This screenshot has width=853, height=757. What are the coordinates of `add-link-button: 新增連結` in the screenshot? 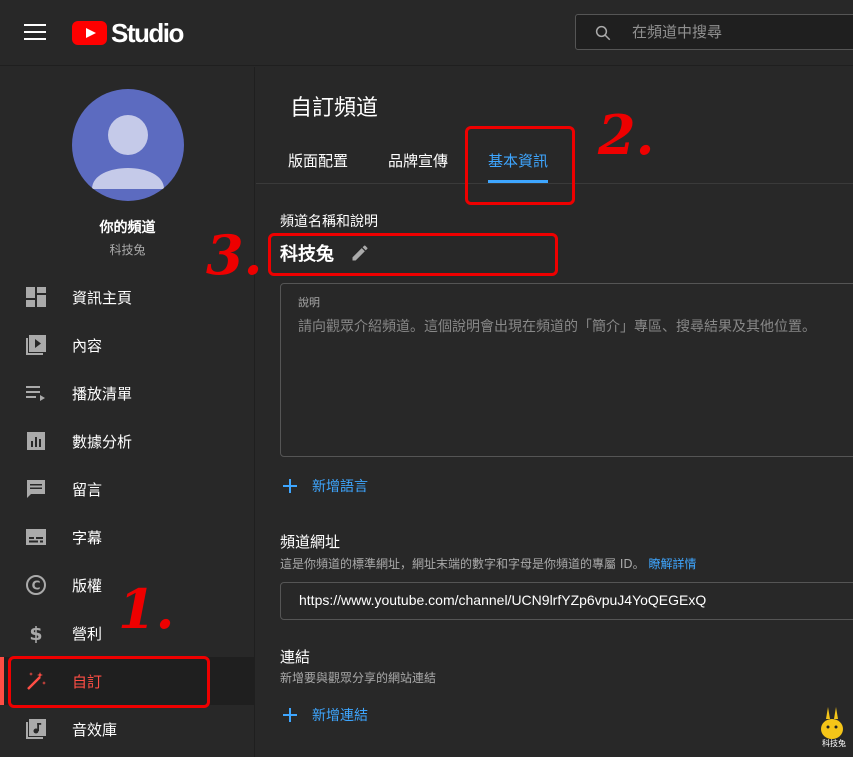 It's located at (325, 715).